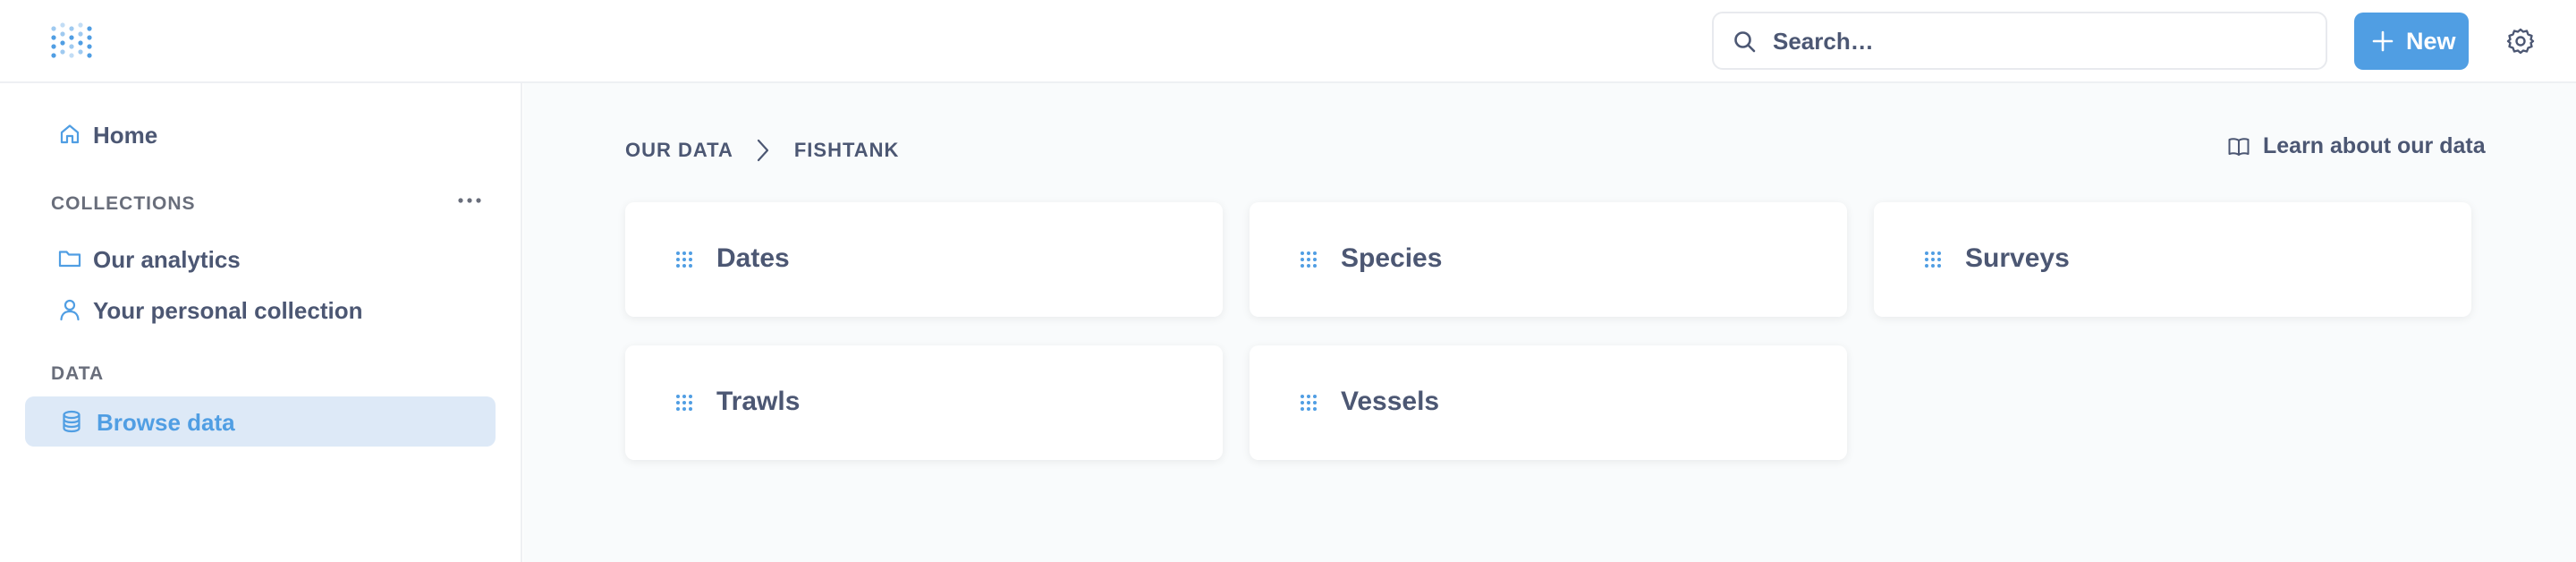 The height and width of the screenshot is (562, 2576). Describe the element at coordinates (2239, 146) in the screenshot. I see `book-icon` at that location.